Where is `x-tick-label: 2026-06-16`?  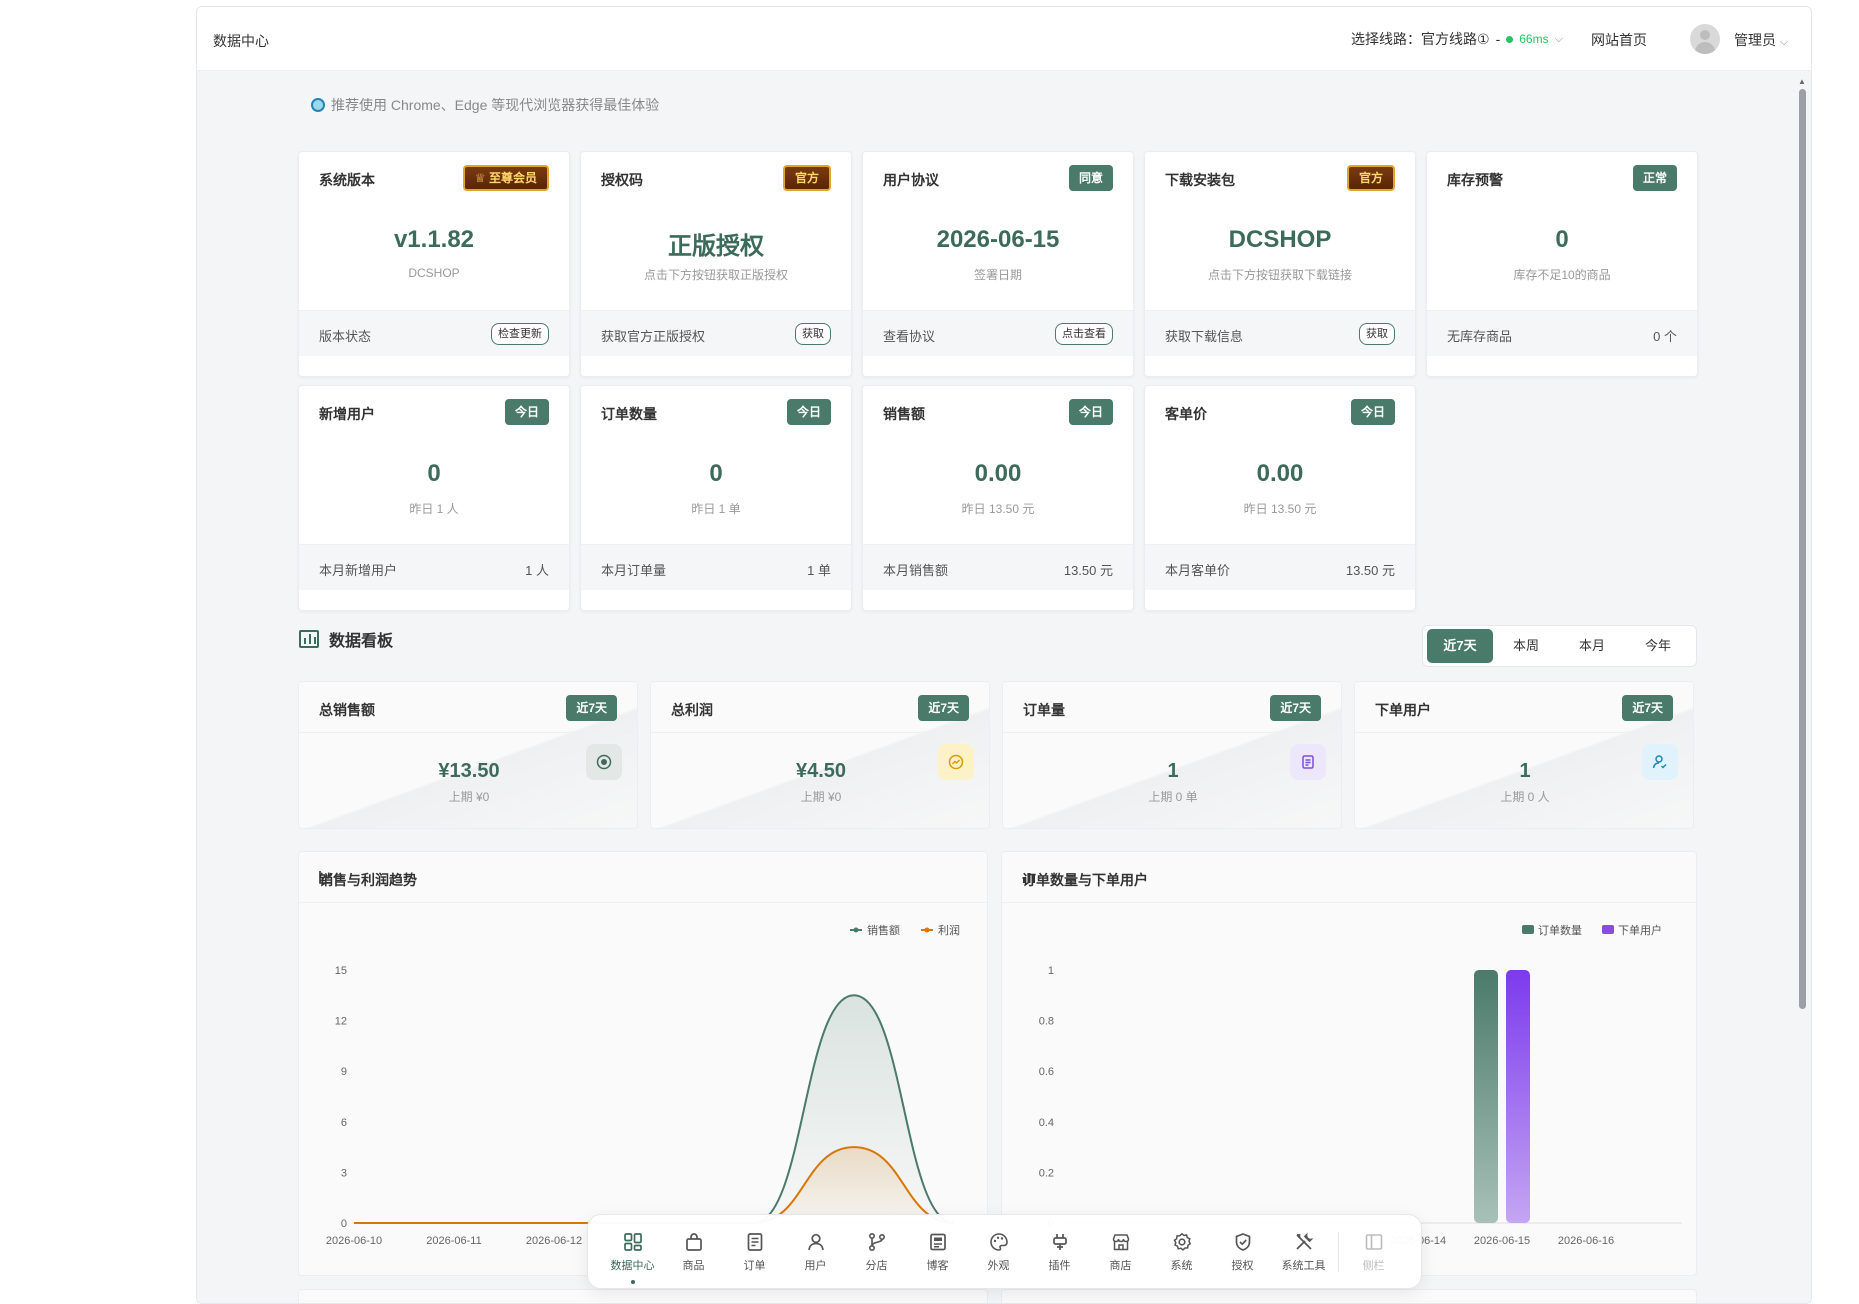
x-tick-label: 2026-06-16 is located at coordinates (1586, 1241).